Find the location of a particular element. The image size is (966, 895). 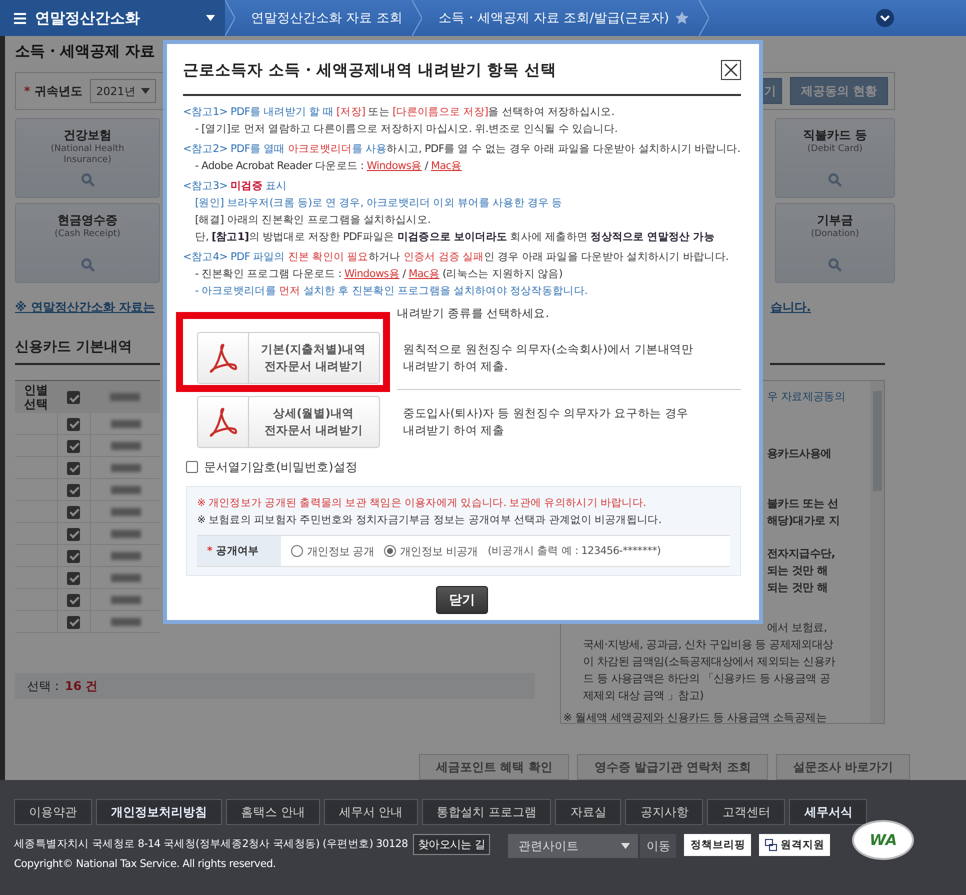

category-tile: 직불카드 등 (Debit Card) is located at coordinates (835, 158).